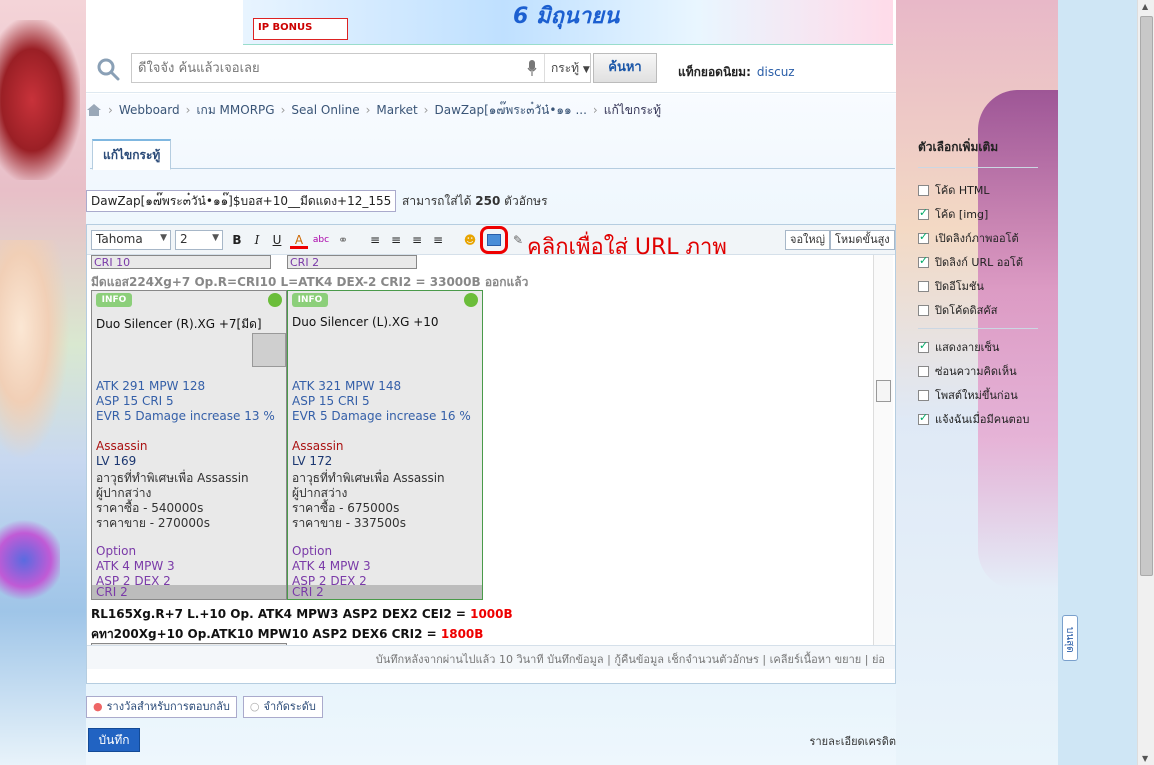  Describe the element at coordinates (1146, 296) in the screenshot. I see `page-scrollbar-thumb` at that location.